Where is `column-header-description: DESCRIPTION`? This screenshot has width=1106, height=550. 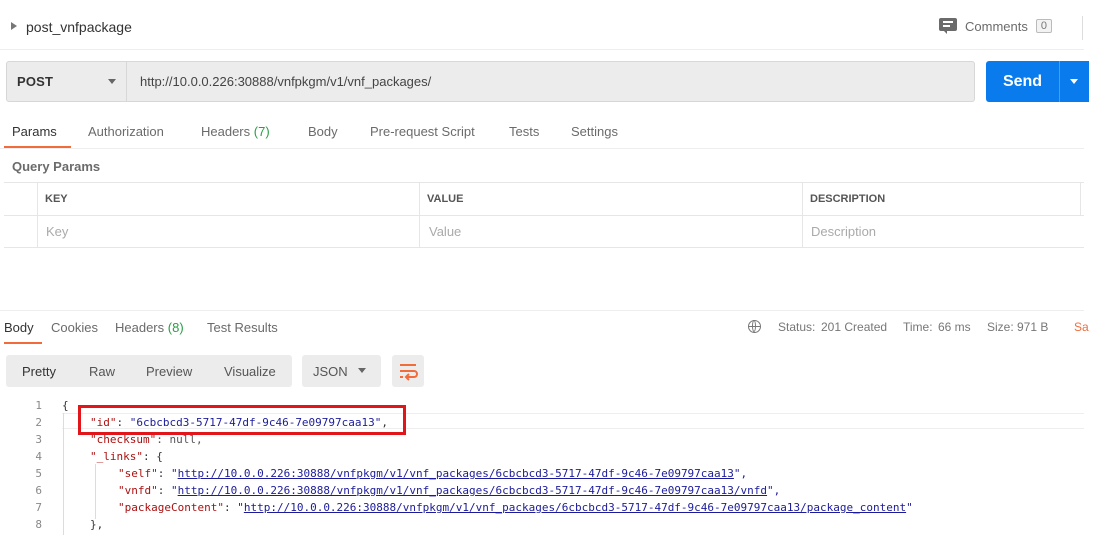 column-header-description: DESCRIPTION is located at coordinates (848, 199).